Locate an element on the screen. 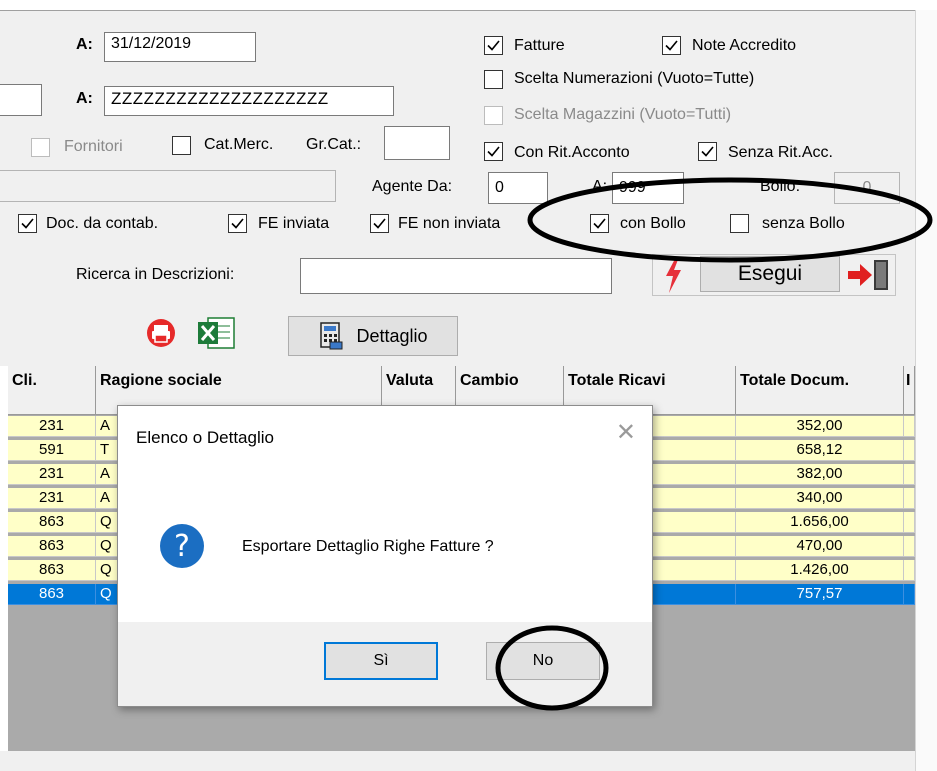  no-button-annotation-circle is located at coordinates (552, 668).